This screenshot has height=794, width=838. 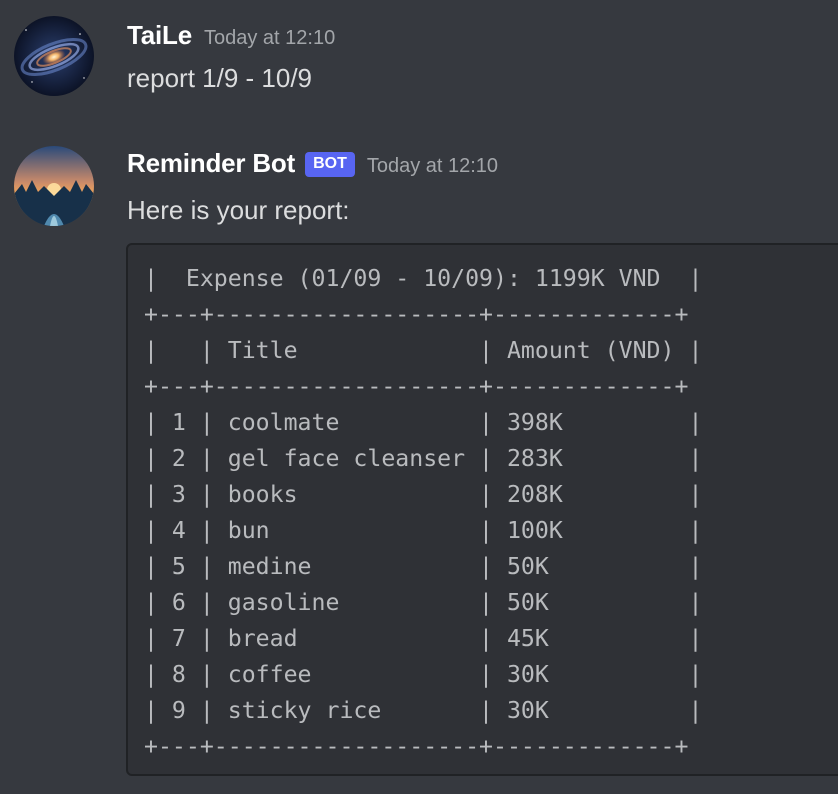 What do you see at coordinates (219, 78) in the screenshot?
I see `message-content: report 1/9 - 10/9` at bounding box center [219, 78].